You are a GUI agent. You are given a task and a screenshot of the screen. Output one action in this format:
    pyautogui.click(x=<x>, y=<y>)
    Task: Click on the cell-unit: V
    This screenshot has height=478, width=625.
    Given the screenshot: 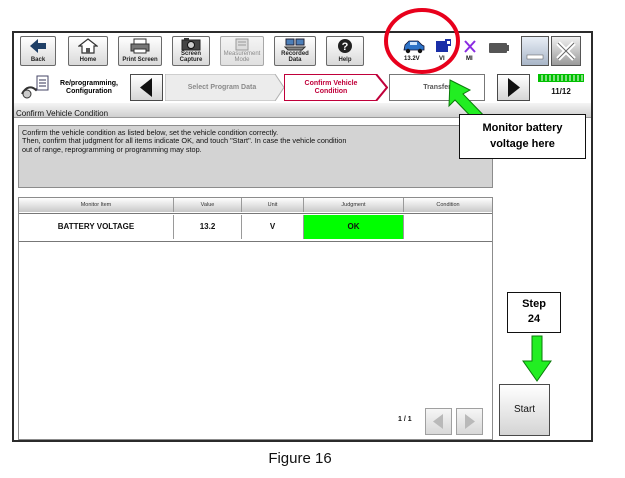 What is the action you would take?
    pyautogui.click(x=273, y=227)
    